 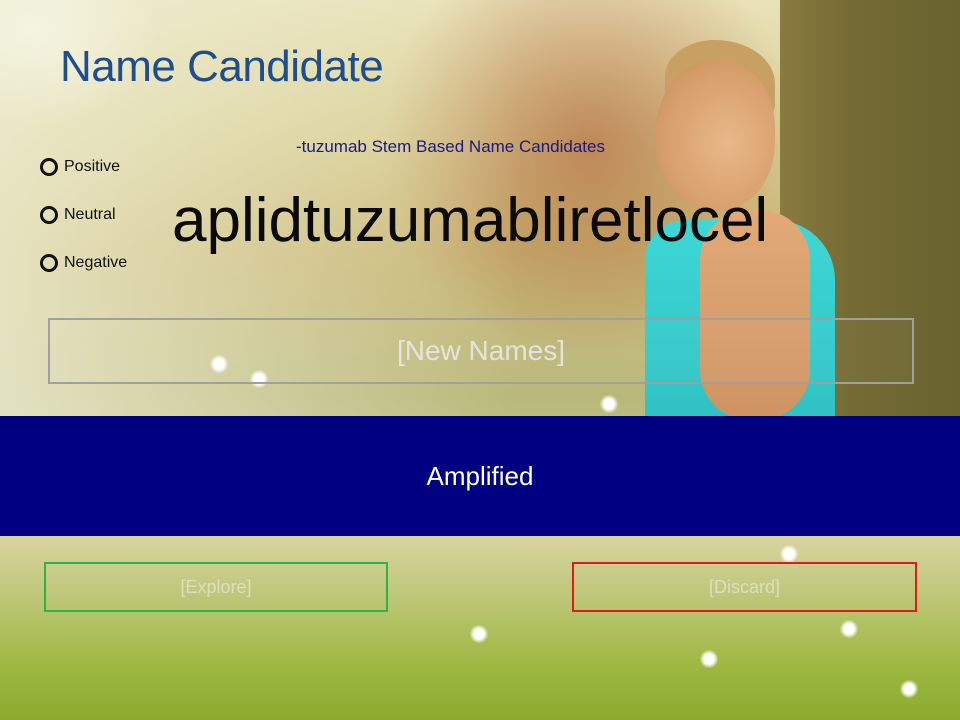 I want to click on new-names-button: [New Names], so click(x=481, y=351).